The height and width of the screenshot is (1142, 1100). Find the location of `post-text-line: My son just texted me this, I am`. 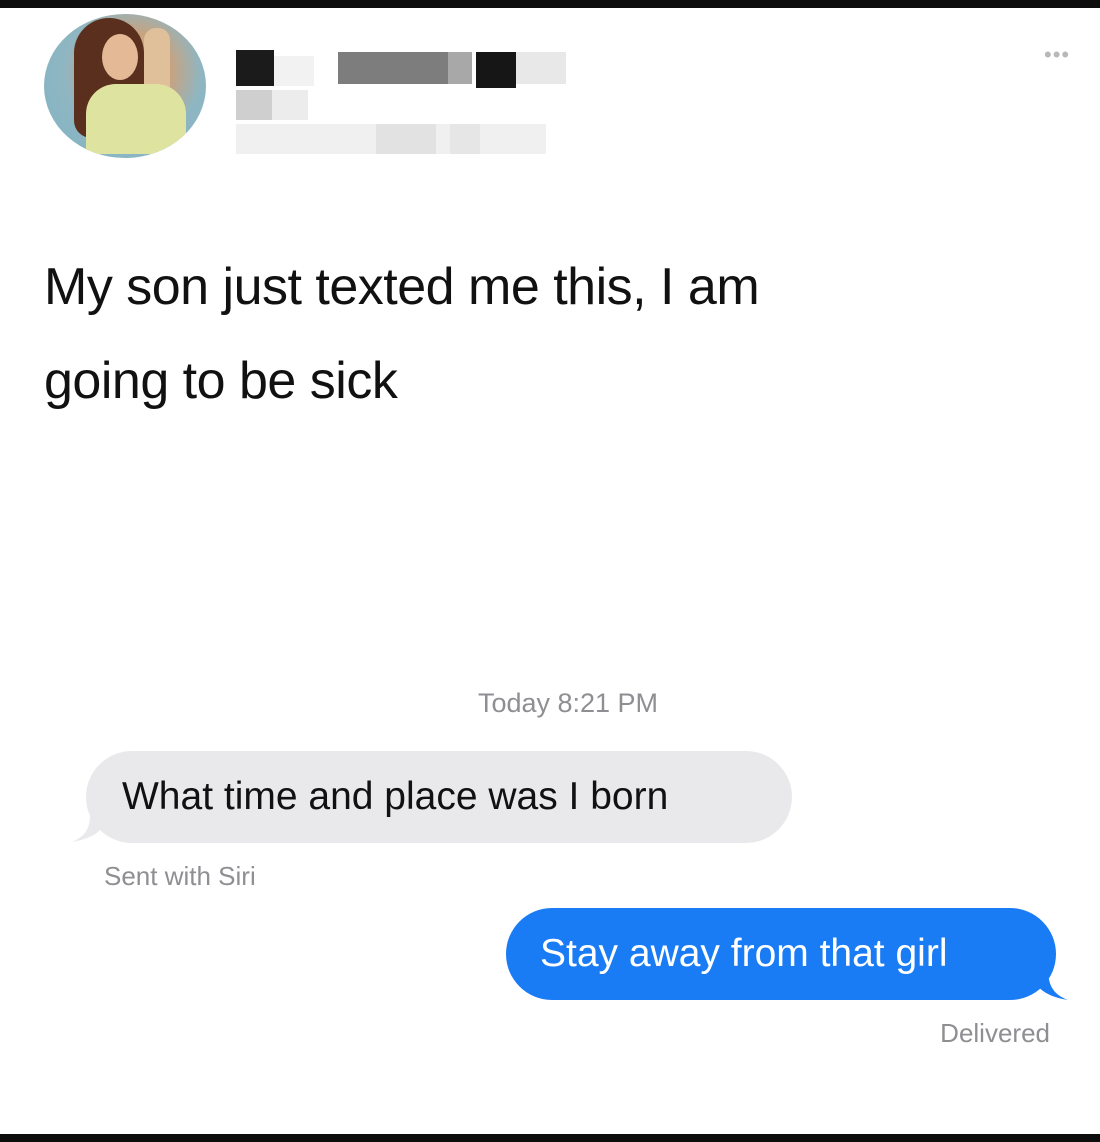

post-text-line: My son just texted me this, I am is located at coordinates (402, 287).